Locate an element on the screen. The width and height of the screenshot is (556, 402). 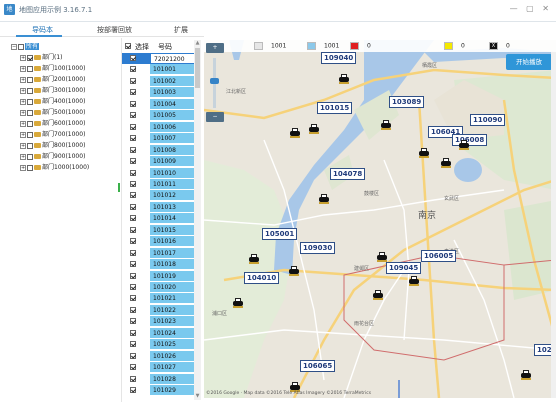
tree-item: + 部门1000(1000) is located at coordinates (54, 167).